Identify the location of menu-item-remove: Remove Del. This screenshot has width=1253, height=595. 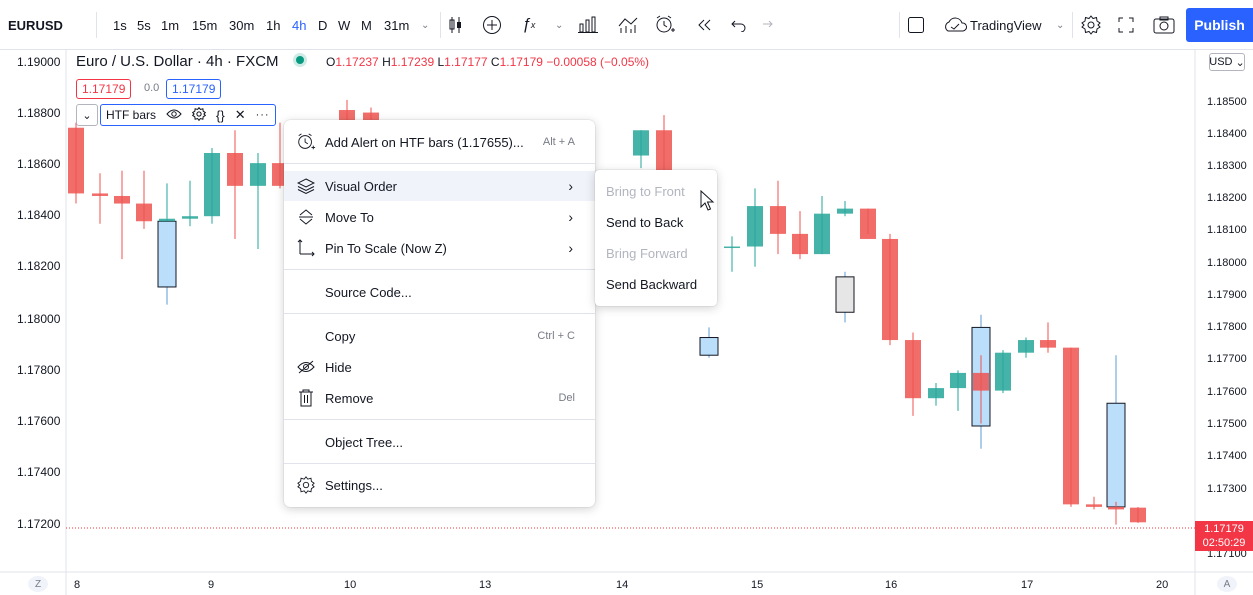
(439, 398).